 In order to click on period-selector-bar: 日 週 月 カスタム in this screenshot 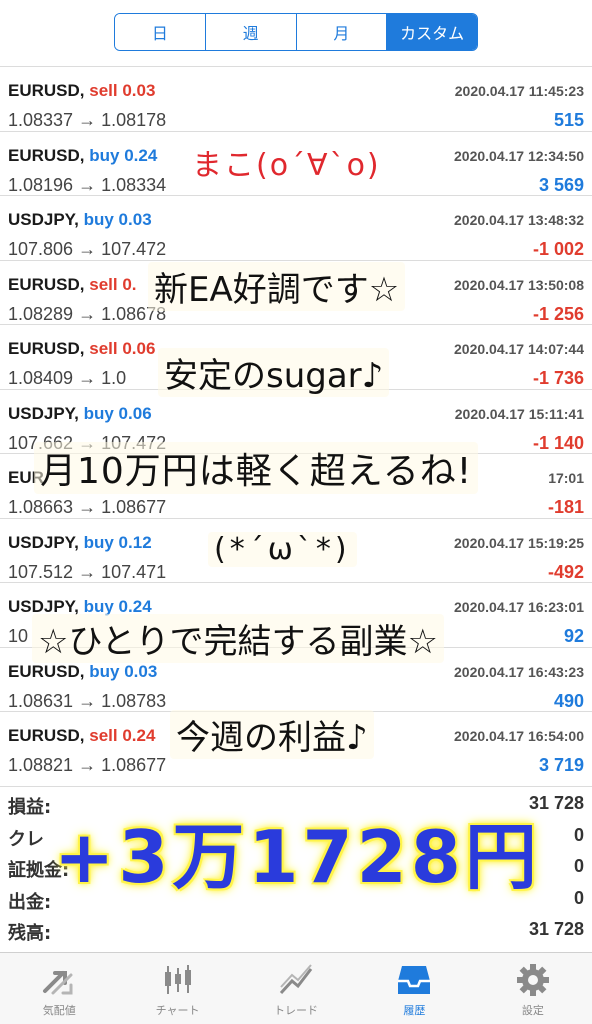, I will do `click(296, 30)`.